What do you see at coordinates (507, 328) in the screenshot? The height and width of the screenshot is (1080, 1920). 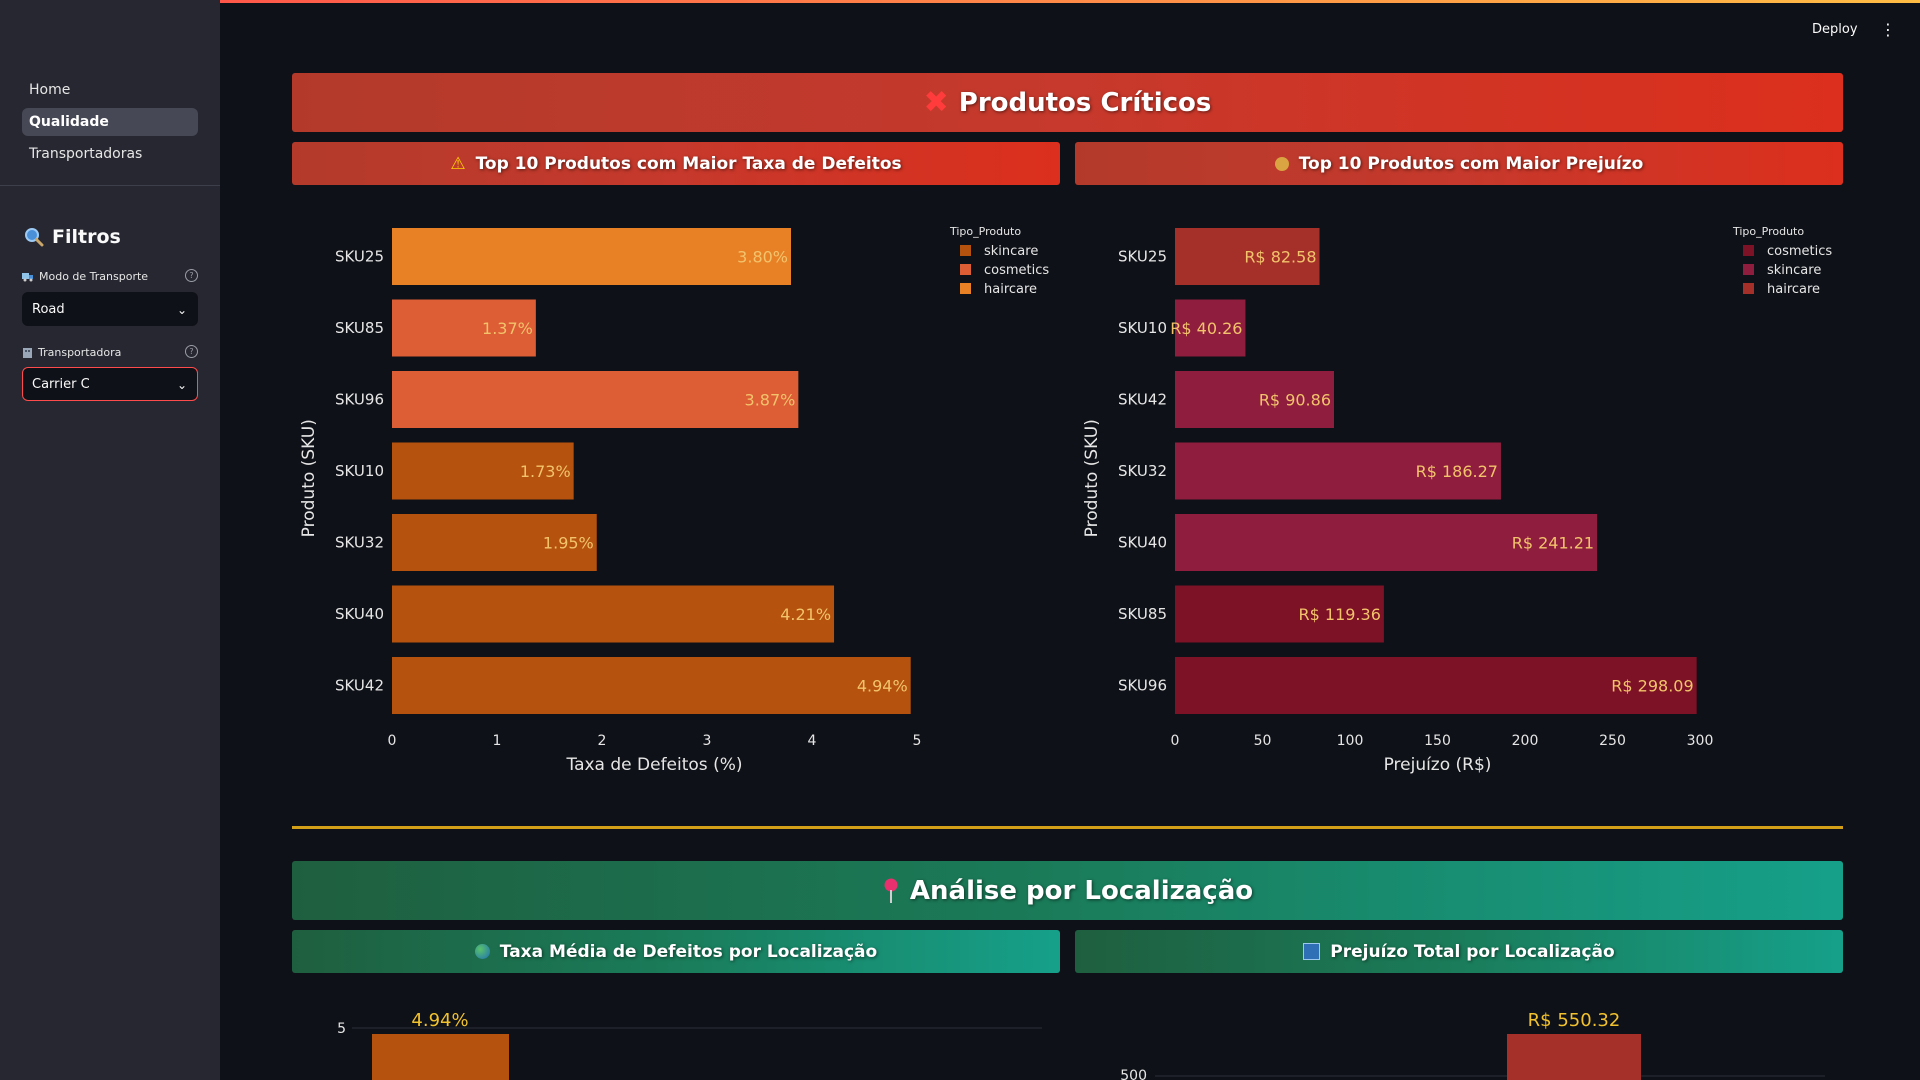 I see `bar-value-label: 1.37%` at bounding box center [507, 328].